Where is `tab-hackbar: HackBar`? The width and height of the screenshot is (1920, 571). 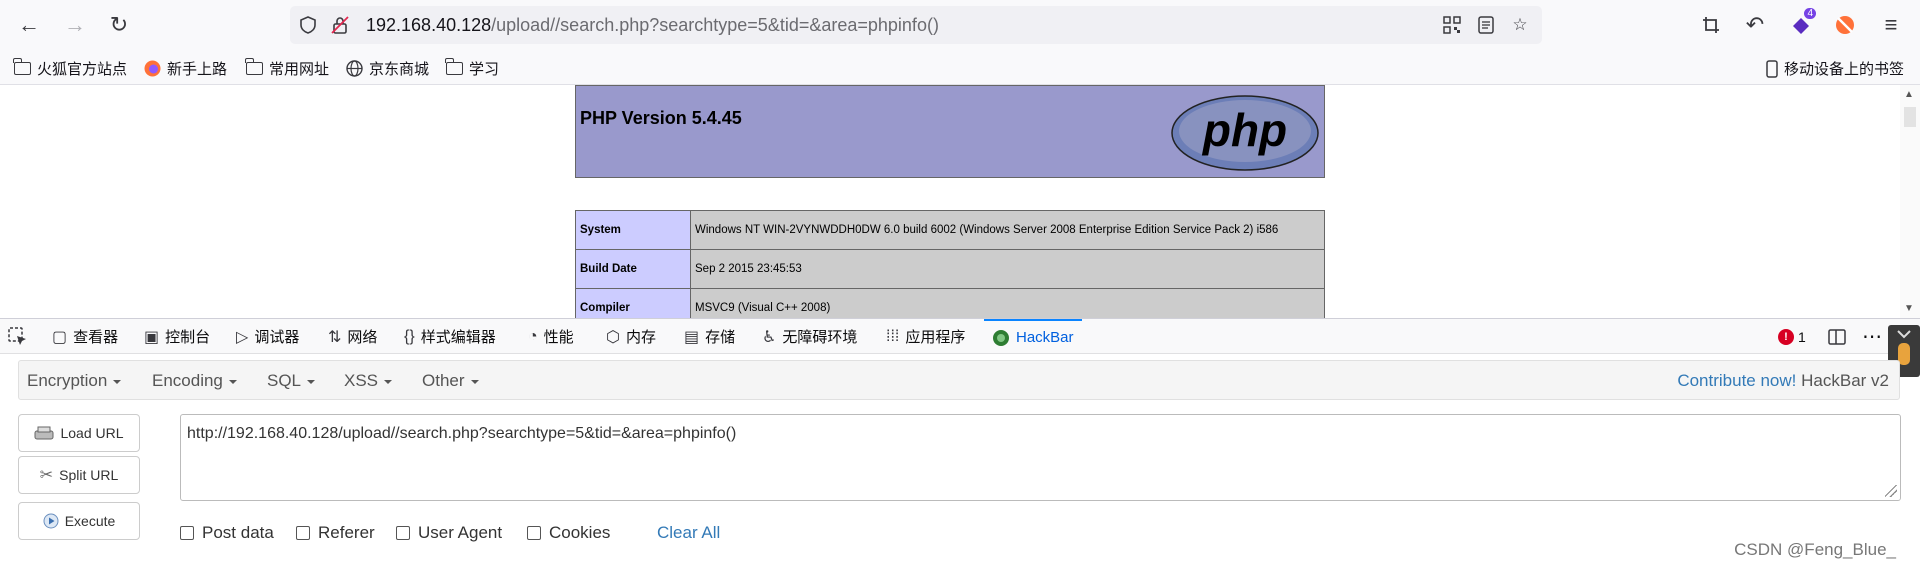 tab-hackbar: HackBar is located at coordinates (1033, 336).